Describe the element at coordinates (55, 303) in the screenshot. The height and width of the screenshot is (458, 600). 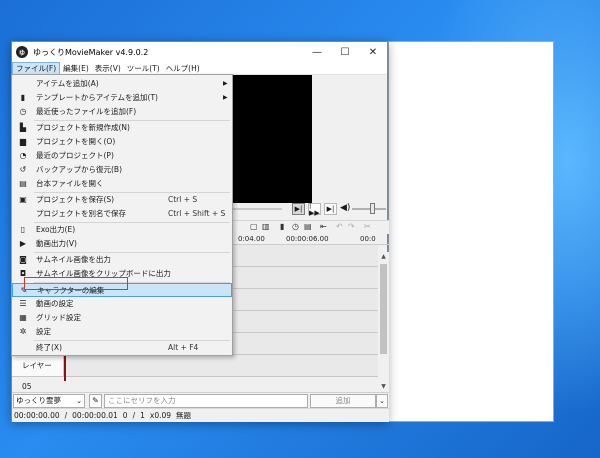
I see `menu-item-label: 動画の設定` at that location.